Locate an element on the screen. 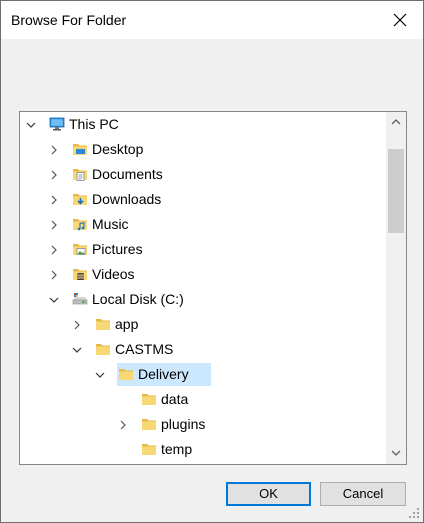  documents-folder-icon is located at coordinates (80, 174).